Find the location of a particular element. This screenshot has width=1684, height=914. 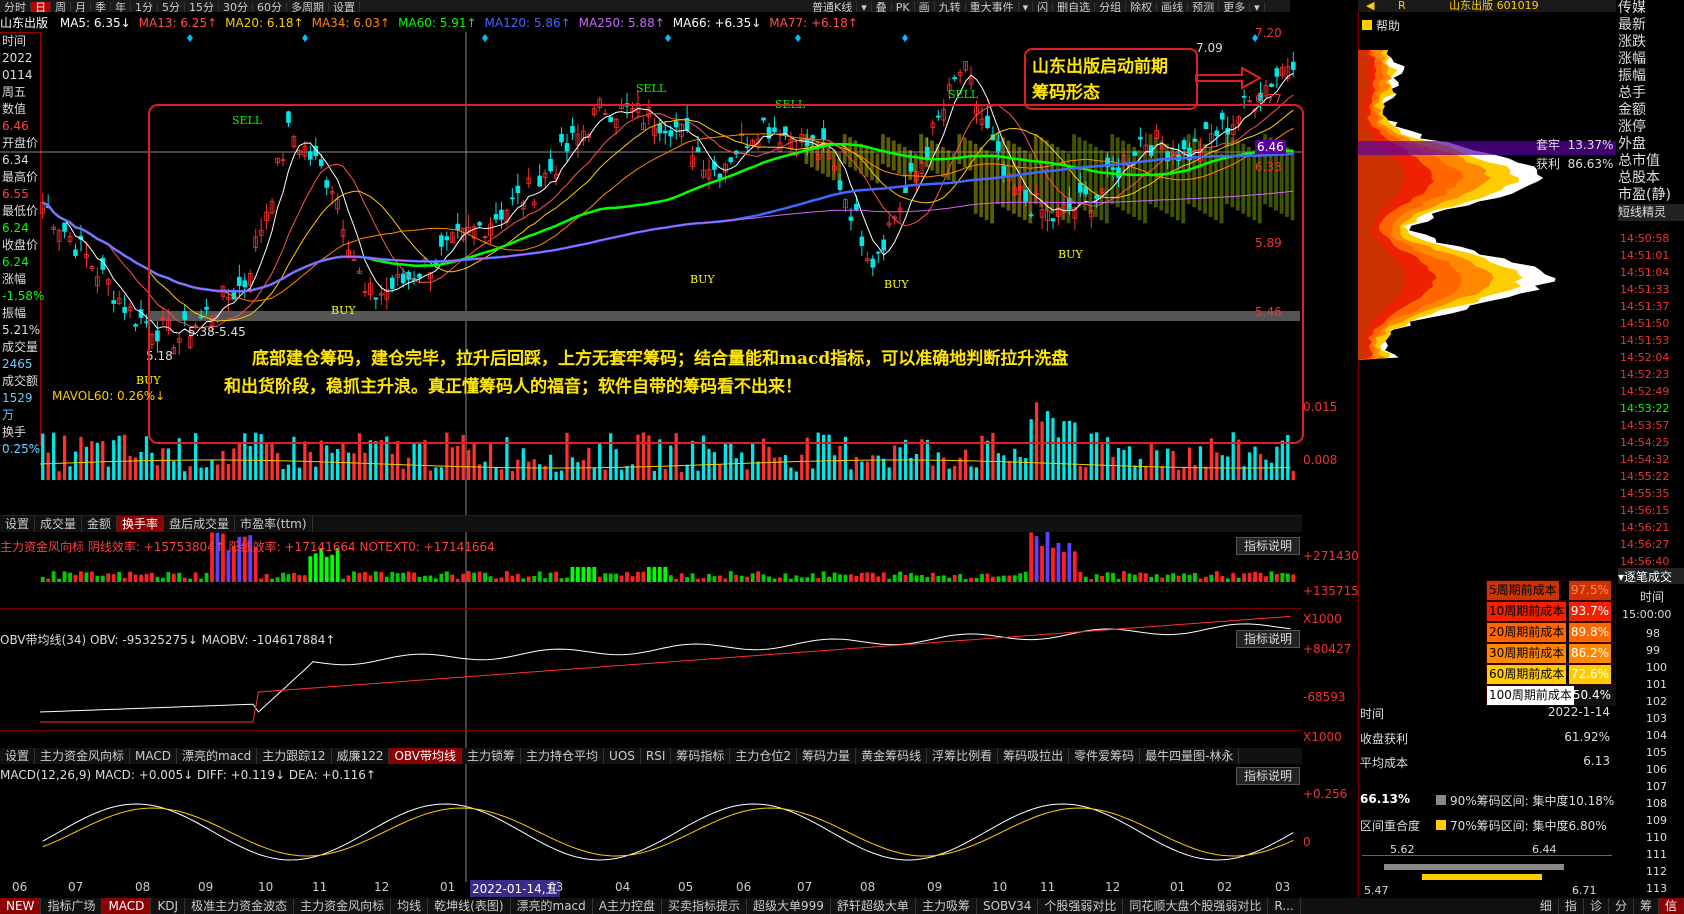

date-tick: 09 is located at coordinates (206, 887).